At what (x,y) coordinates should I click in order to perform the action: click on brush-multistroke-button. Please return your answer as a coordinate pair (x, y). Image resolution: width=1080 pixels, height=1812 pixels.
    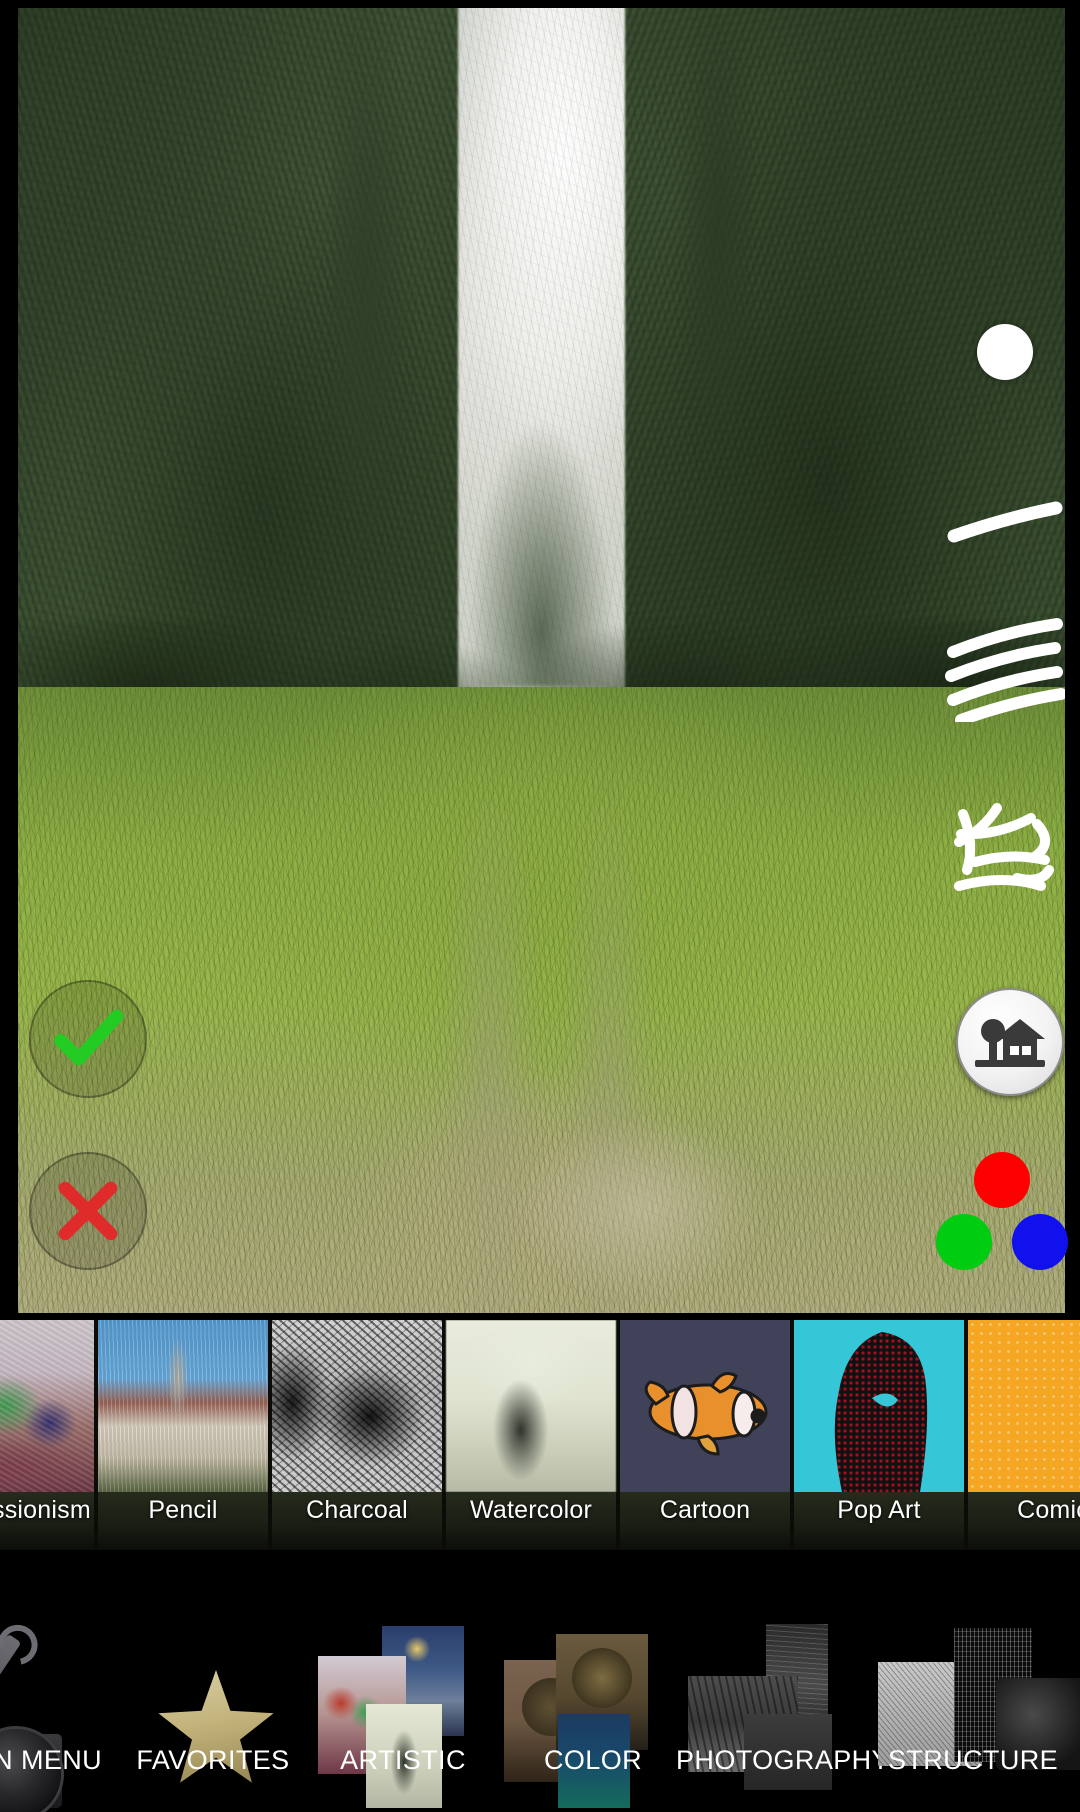
    Looking at the image, I should click on (1005, 670).